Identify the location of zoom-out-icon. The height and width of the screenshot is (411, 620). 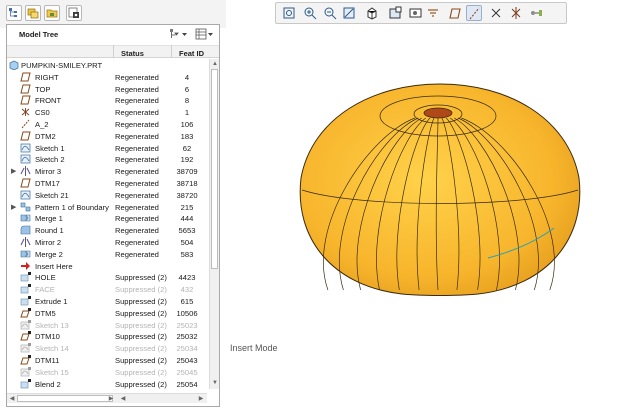
(330, 13).